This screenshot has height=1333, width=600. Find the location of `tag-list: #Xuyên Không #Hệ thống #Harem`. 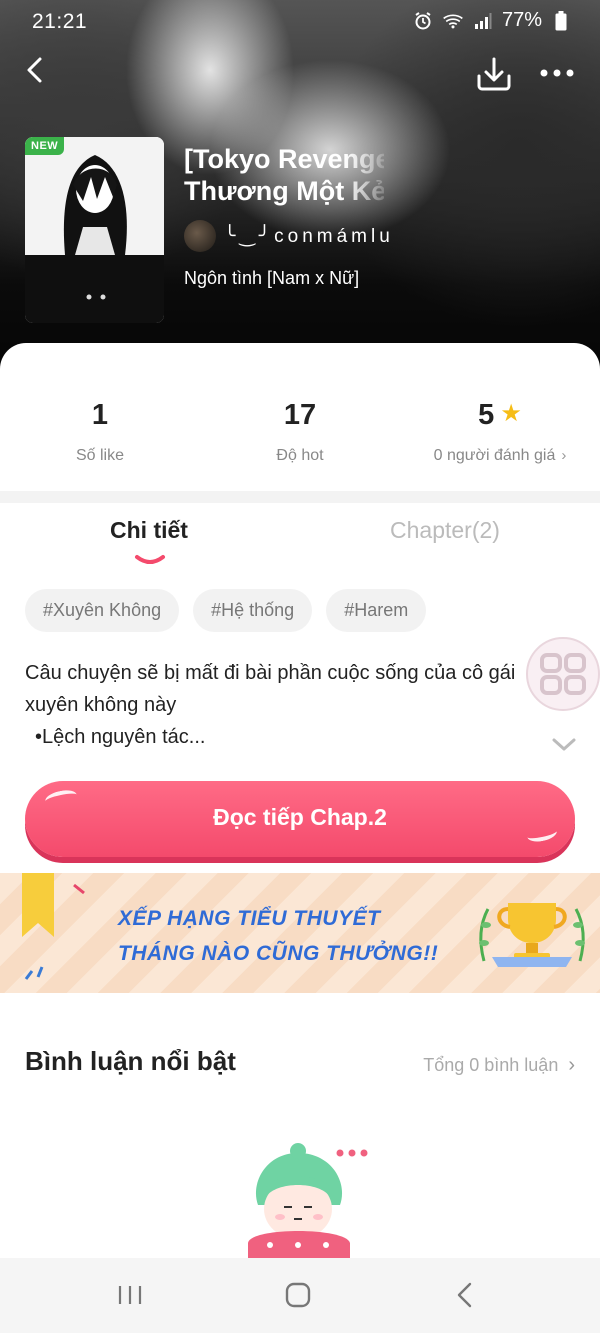

tag-list: #Xuyên Không #Hệ thống #Harem is located at coordinates (226, 610).